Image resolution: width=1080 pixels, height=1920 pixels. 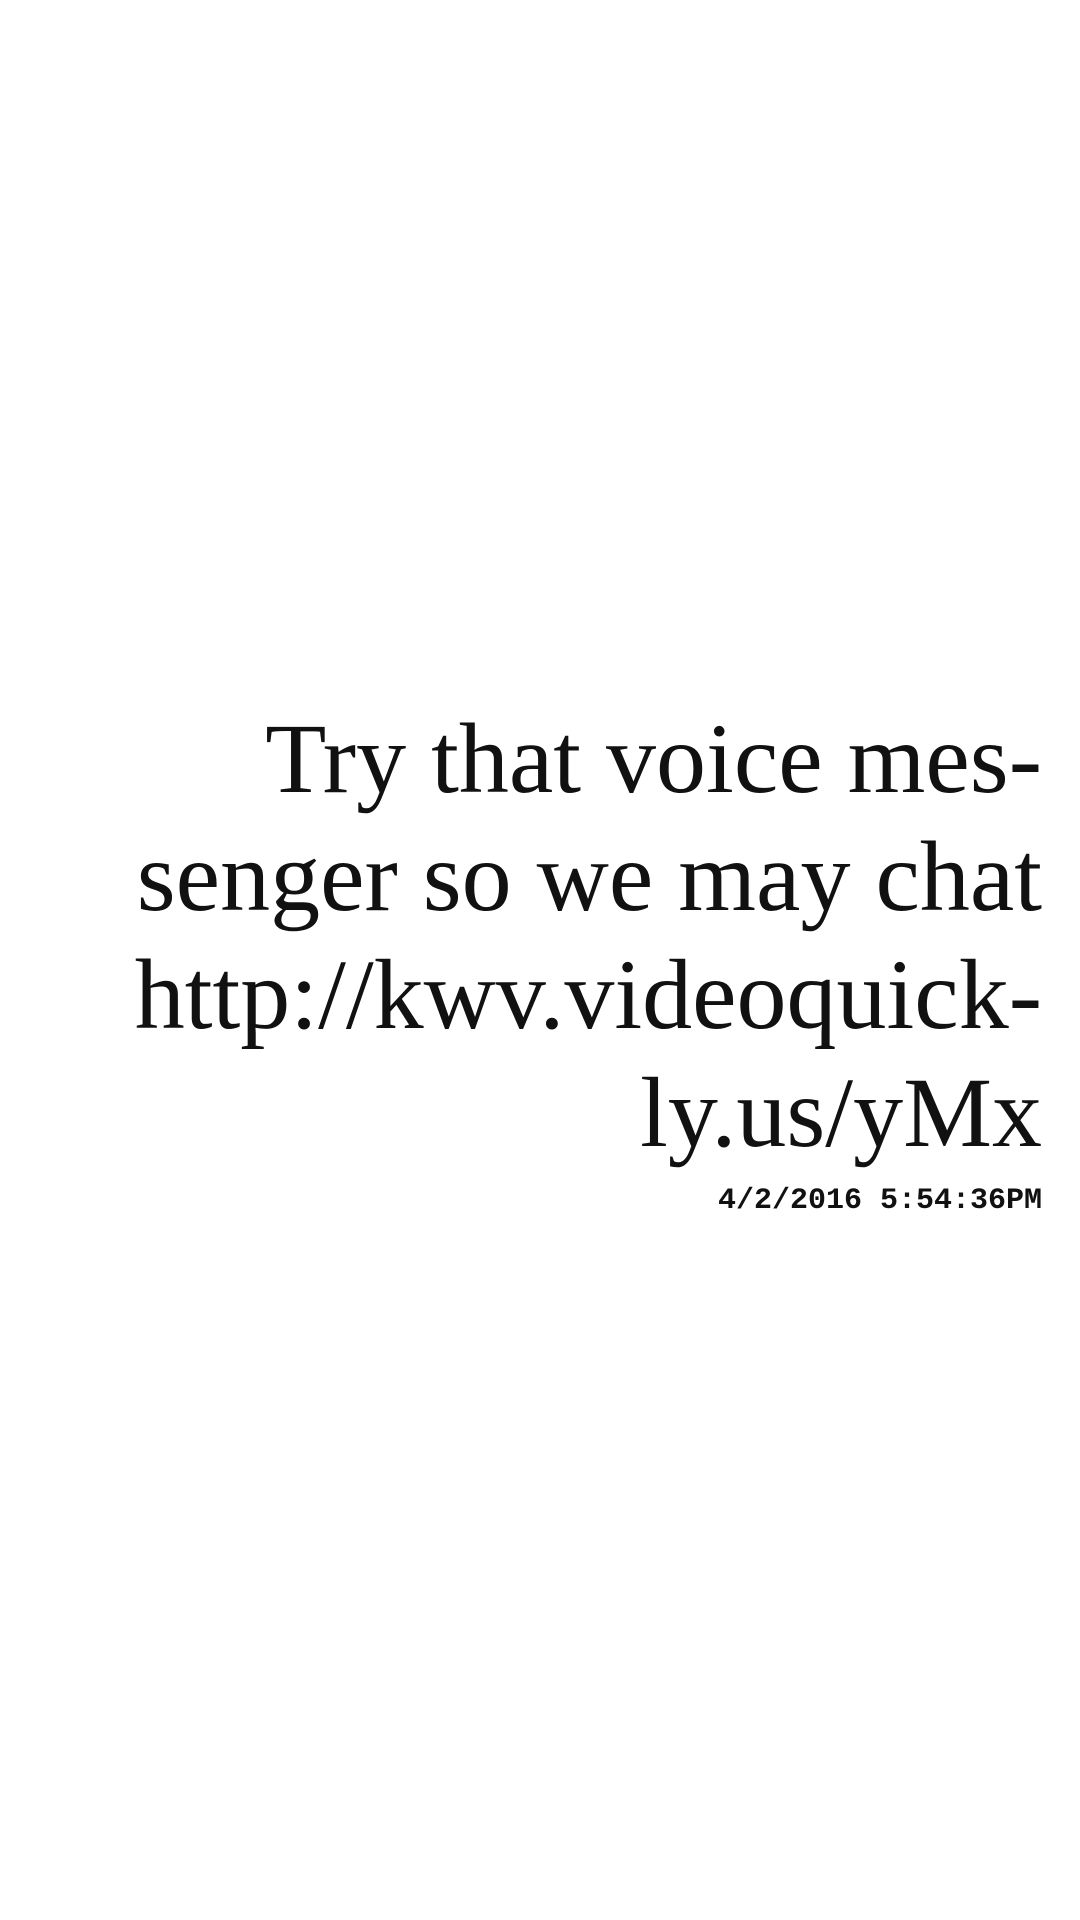 What do you see at coordinates (541, 1113) in the screenshot?
I see `message-link-line-2: ly.us/yMx` at bounding box center [541, 1113].